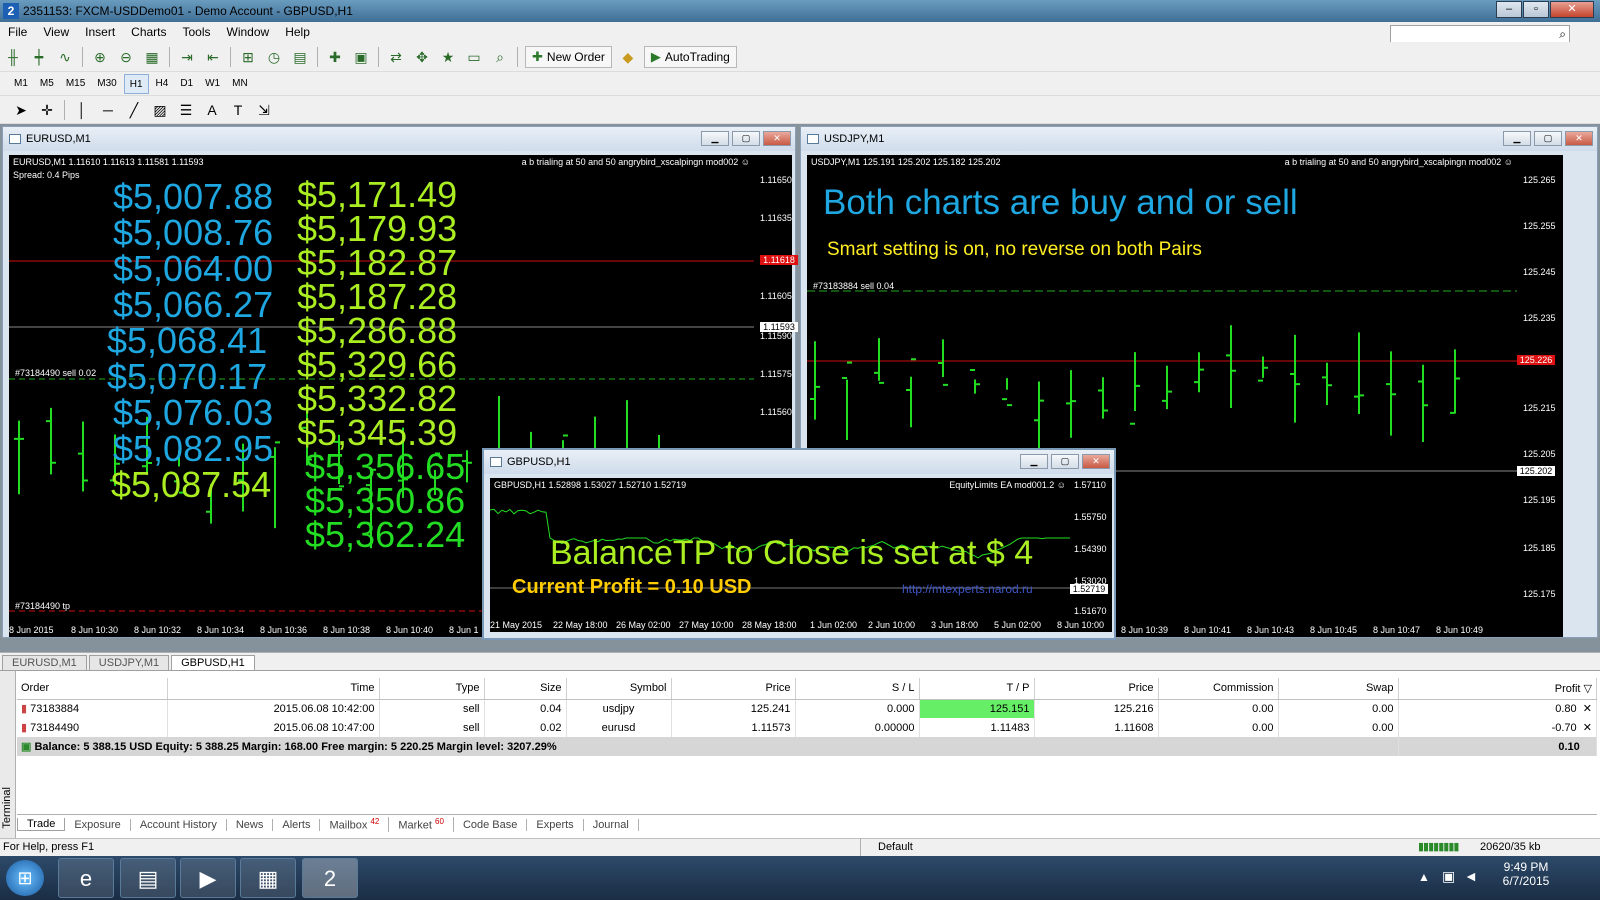 The height and width of the screenshot is (900, 1600). What do you see at coordinates (100, 32) in the screenshot?
I see `menu-insert: Insert` at bounding box center [100, 32].